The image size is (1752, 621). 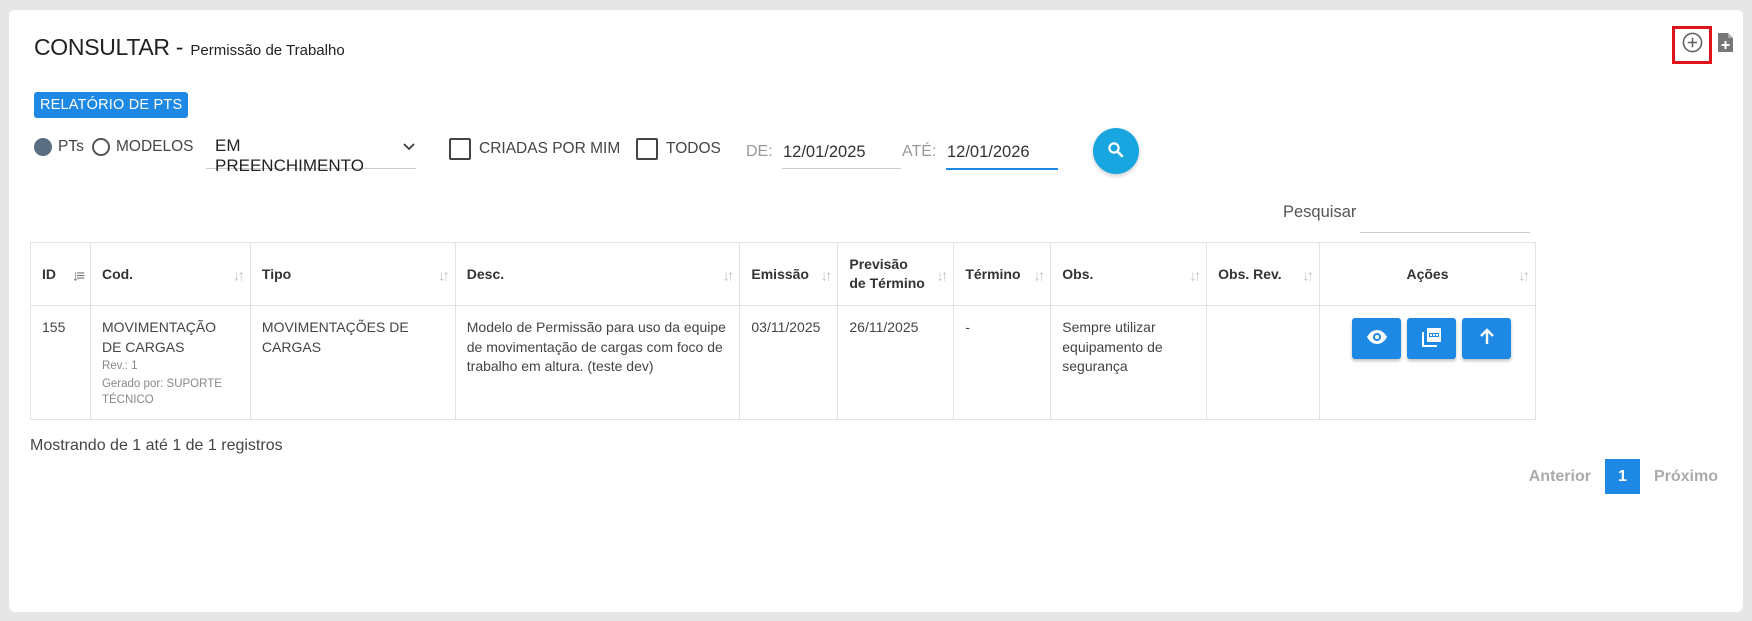 What do you see at coordinates (1002, 362) in the screenshot?
I see `cell-termino: -` at bounding box center [1002, 362].